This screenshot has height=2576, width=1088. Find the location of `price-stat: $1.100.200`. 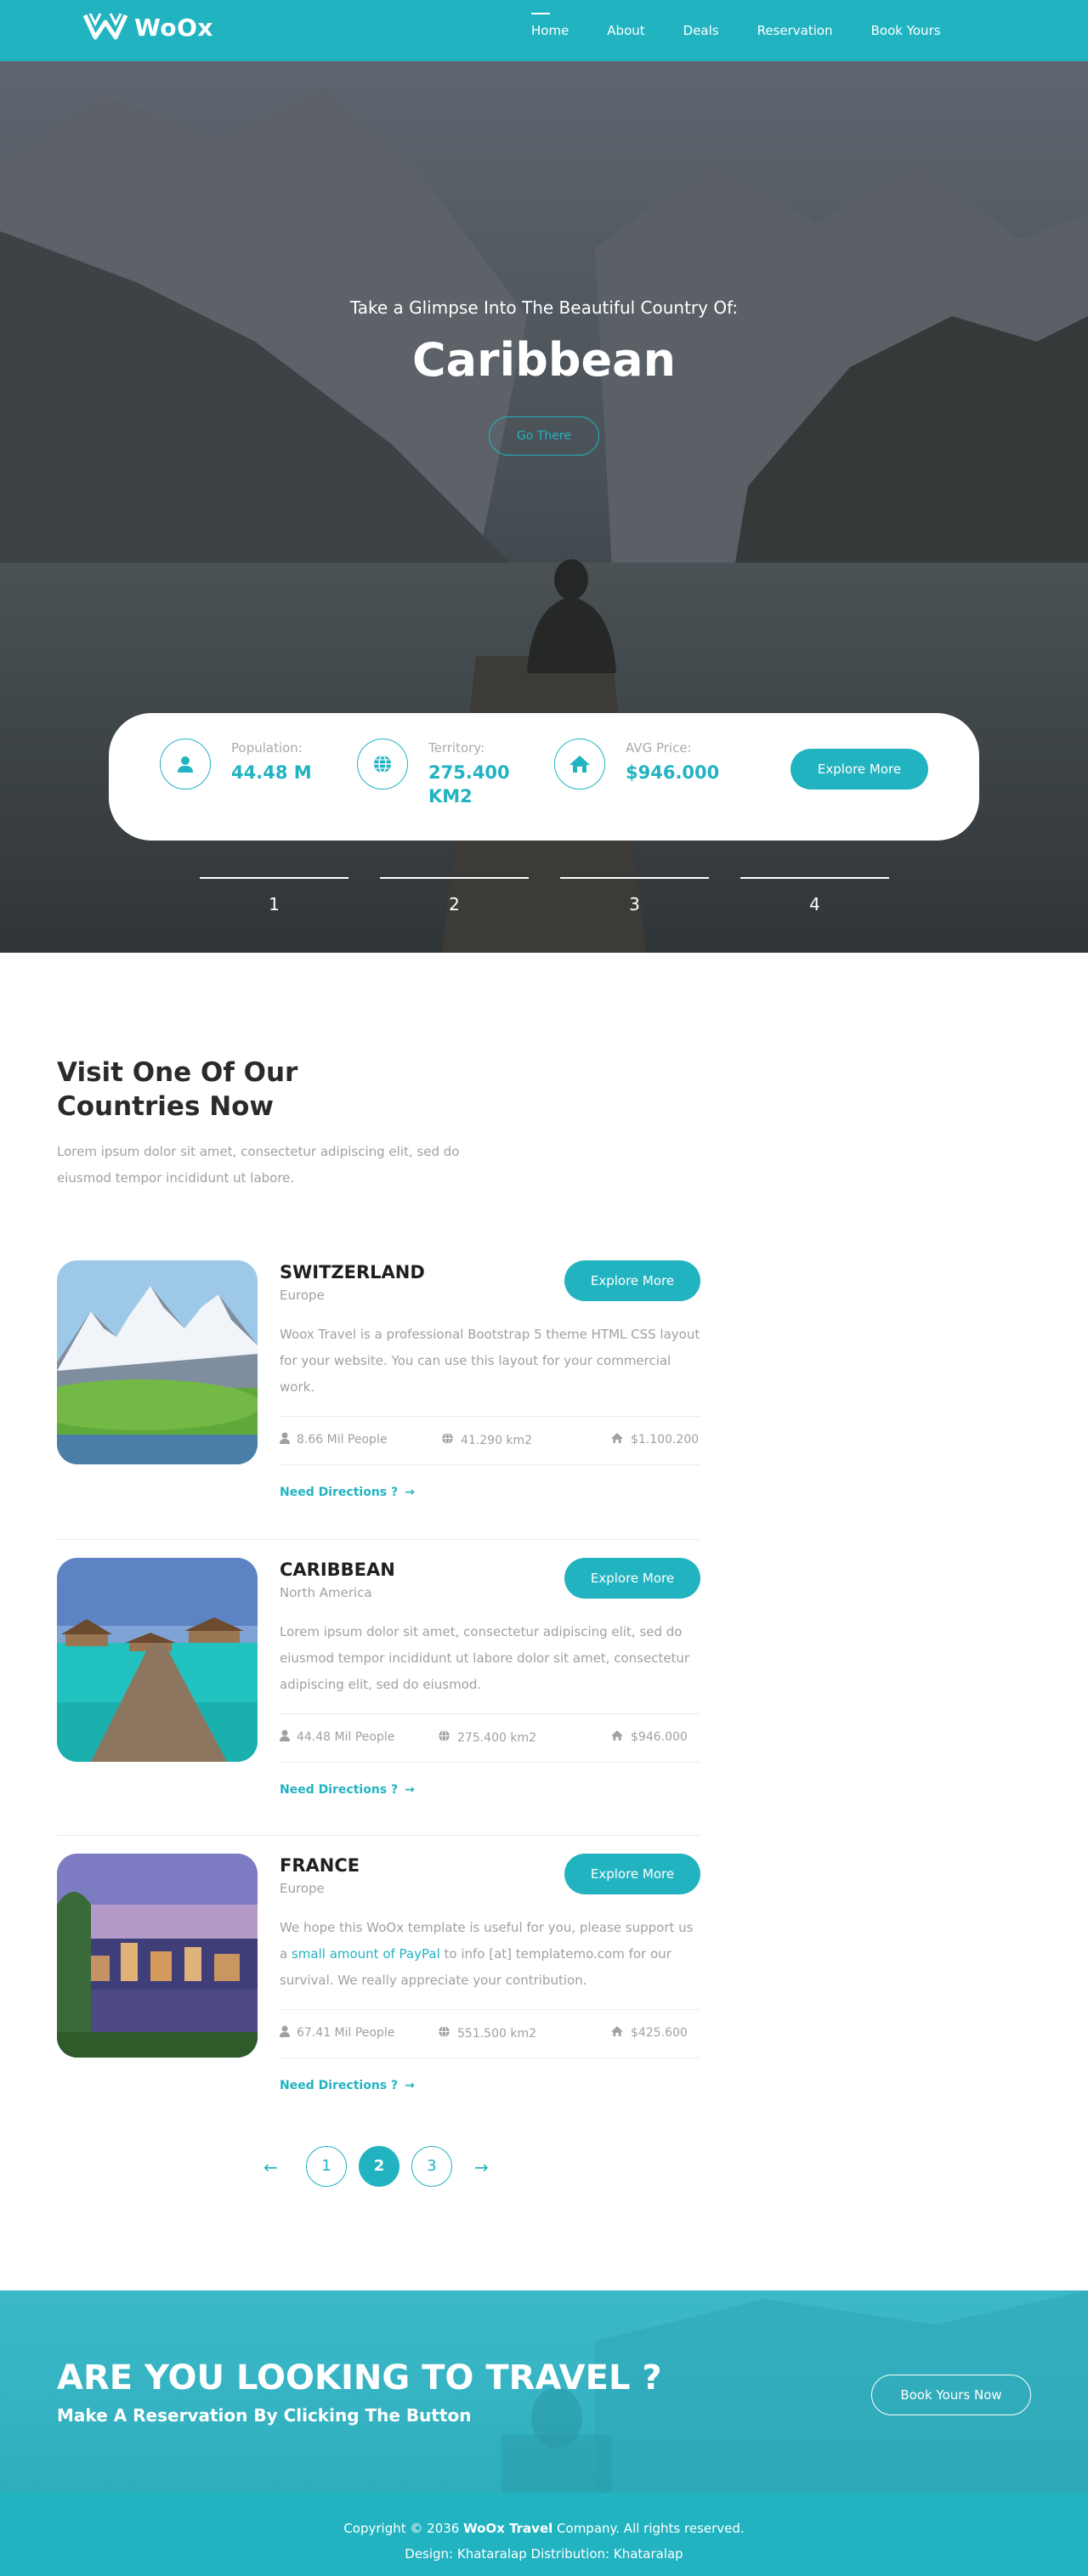

price-stat: $1.100.200 is located at coordinates (654, 1439).